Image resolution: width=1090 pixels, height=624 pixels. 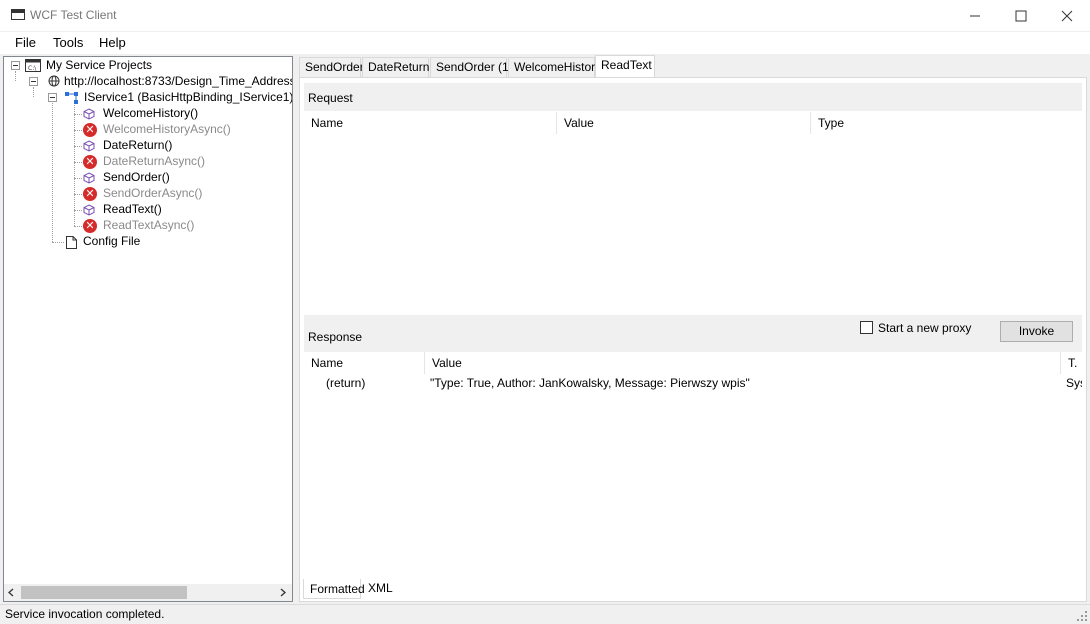 What do you see at coordinates (99, 65) in the screenshot?
I see `tree-root: My Service Projects` at bounding box center [99, 65].